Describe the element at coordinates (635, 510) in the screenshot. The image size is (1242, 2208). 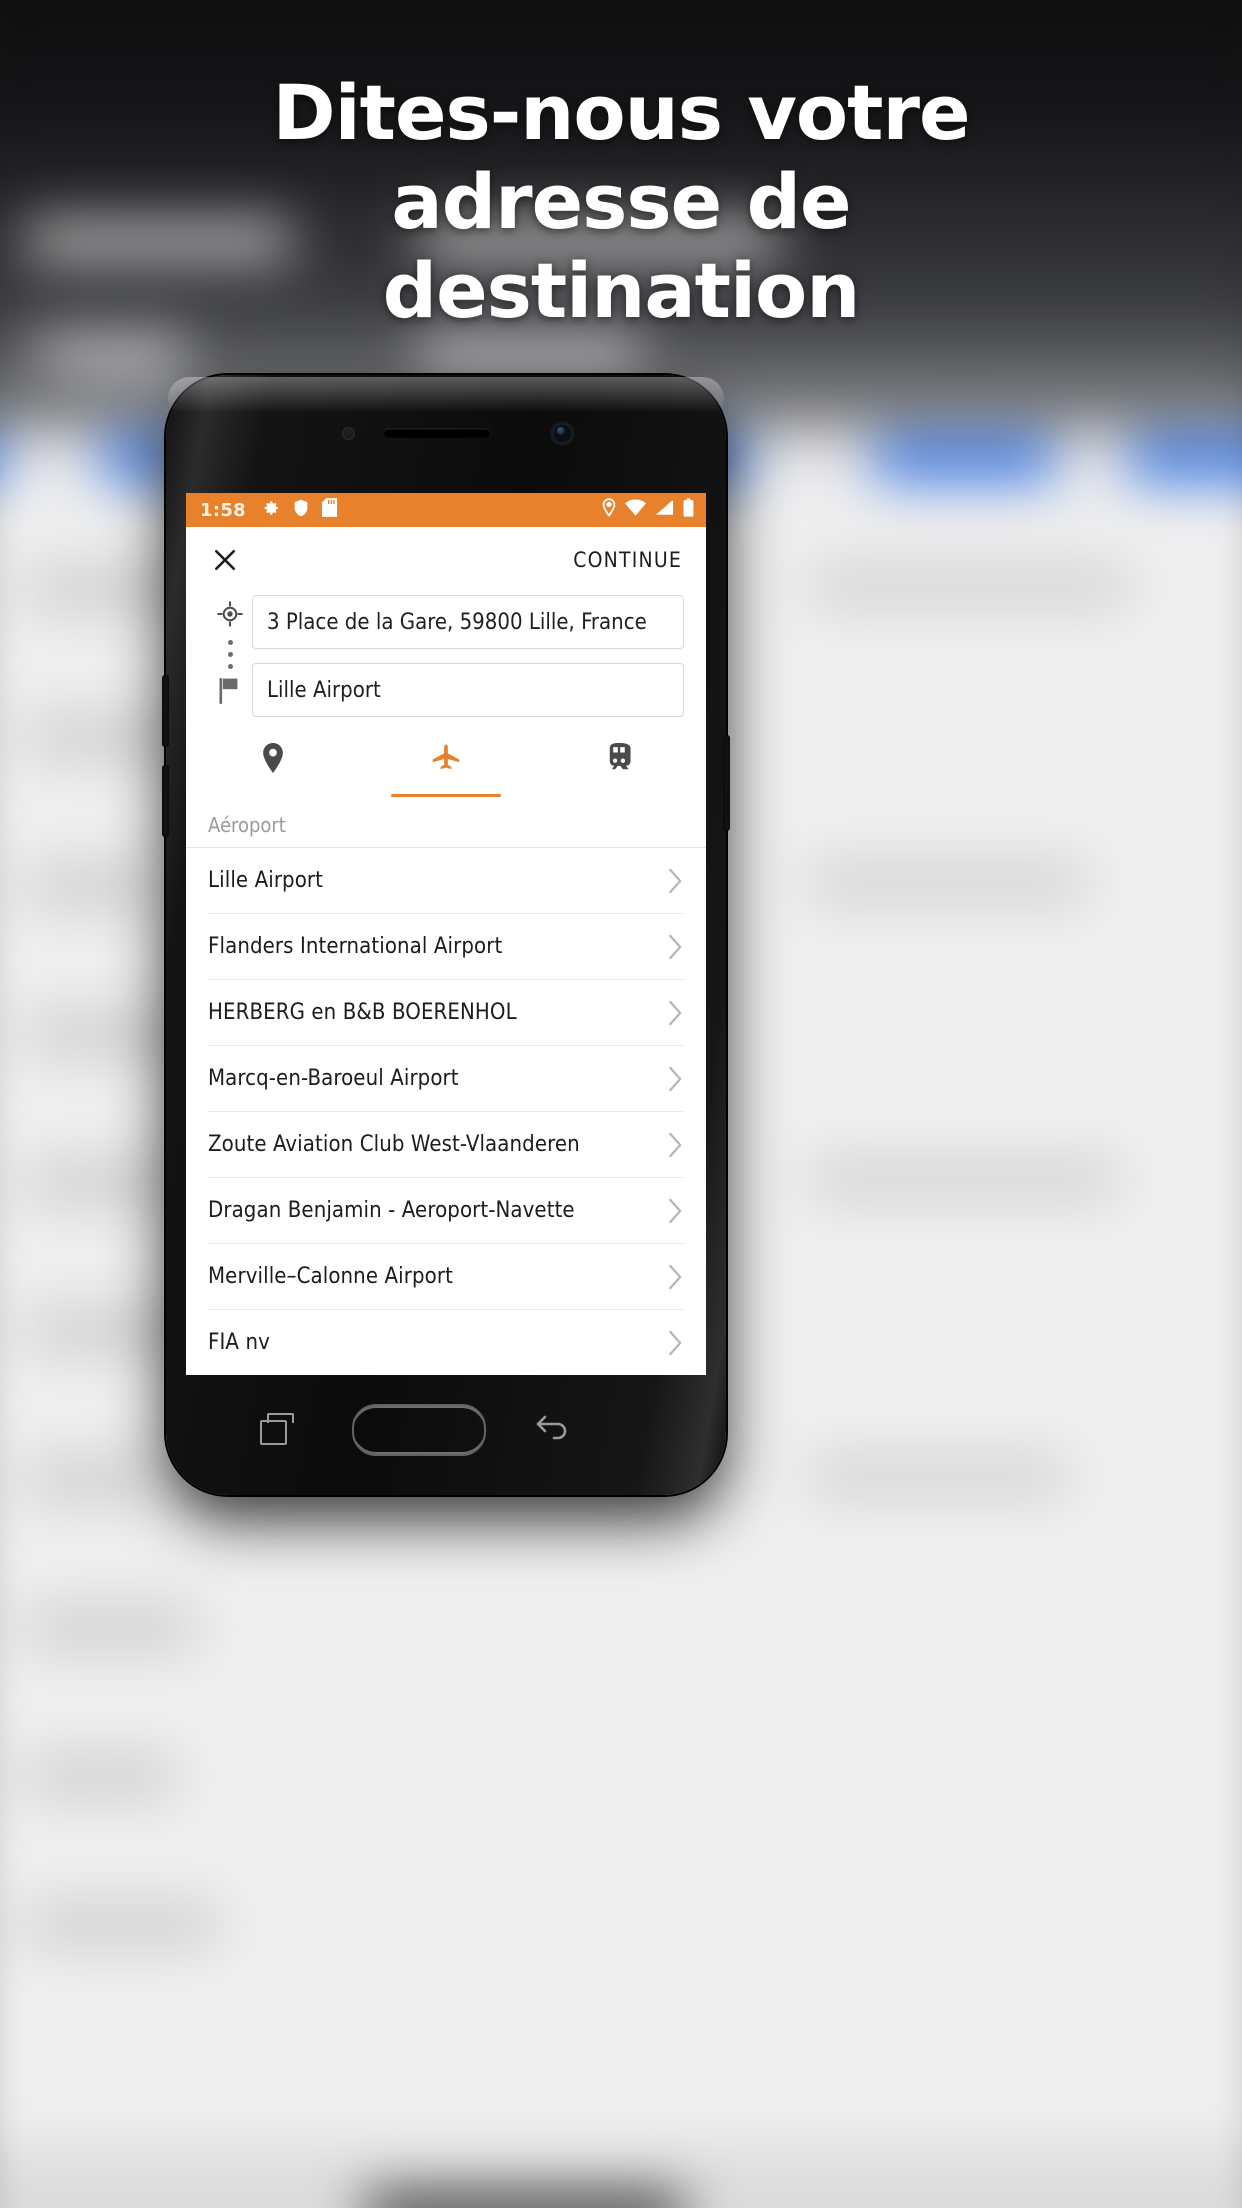
I see `wifi-icon` at that location.